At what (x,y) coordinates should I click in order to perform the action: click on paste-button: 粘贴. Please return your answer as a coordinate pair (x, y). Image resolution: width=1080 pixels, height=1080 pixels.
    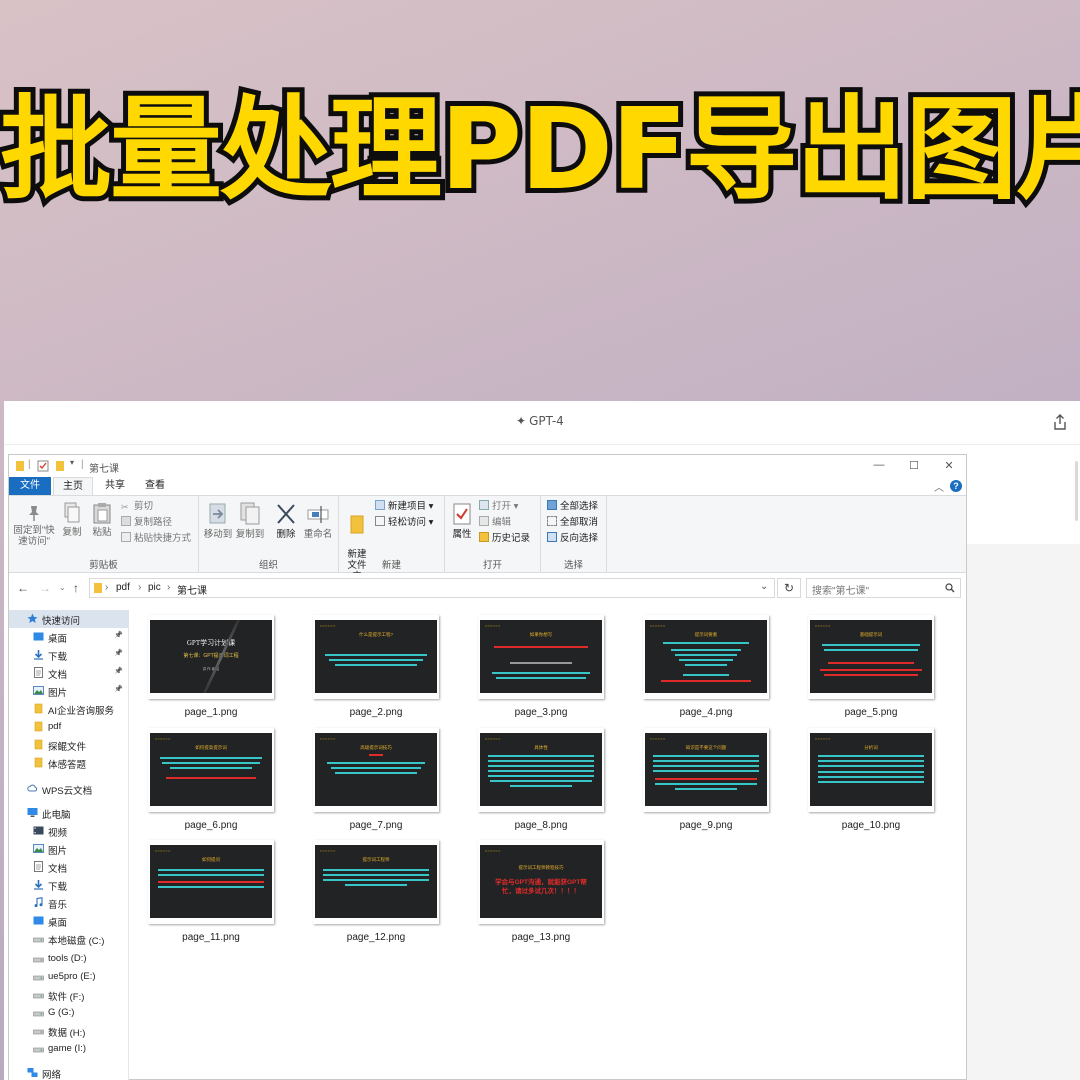
    Looking at the image, I should click on (102, 520).